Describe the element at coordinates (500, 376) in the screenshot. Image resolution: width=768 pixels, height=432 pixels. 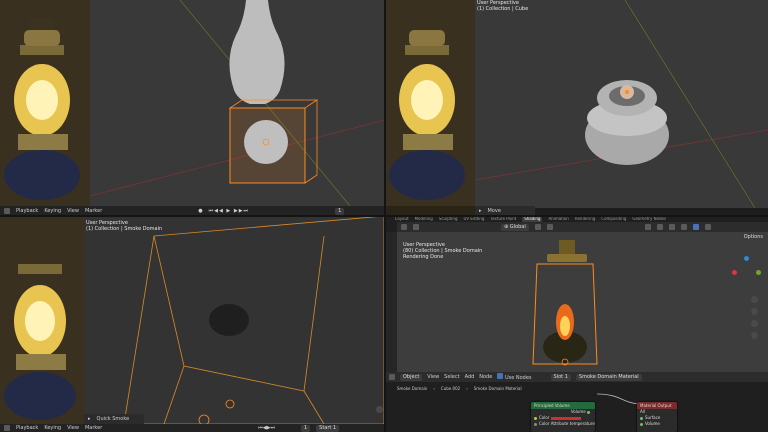
I see `checkbox-icon` at that location.